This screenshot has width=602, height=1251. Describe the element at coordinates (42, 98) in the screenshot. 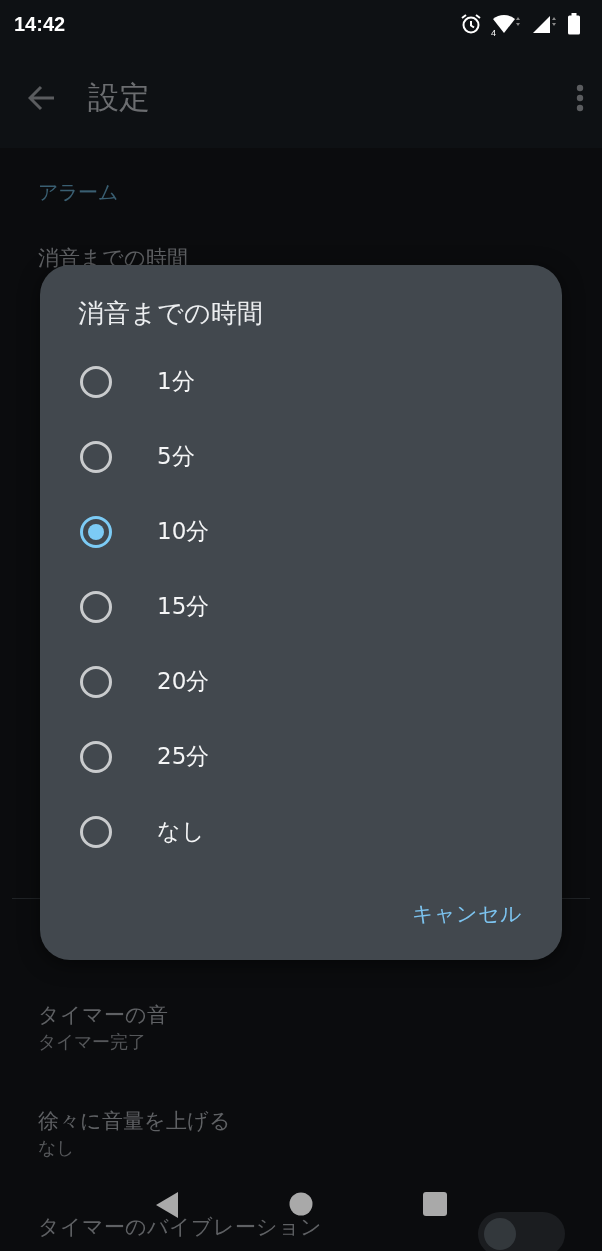

I see `back-arrow-icon` at that location.